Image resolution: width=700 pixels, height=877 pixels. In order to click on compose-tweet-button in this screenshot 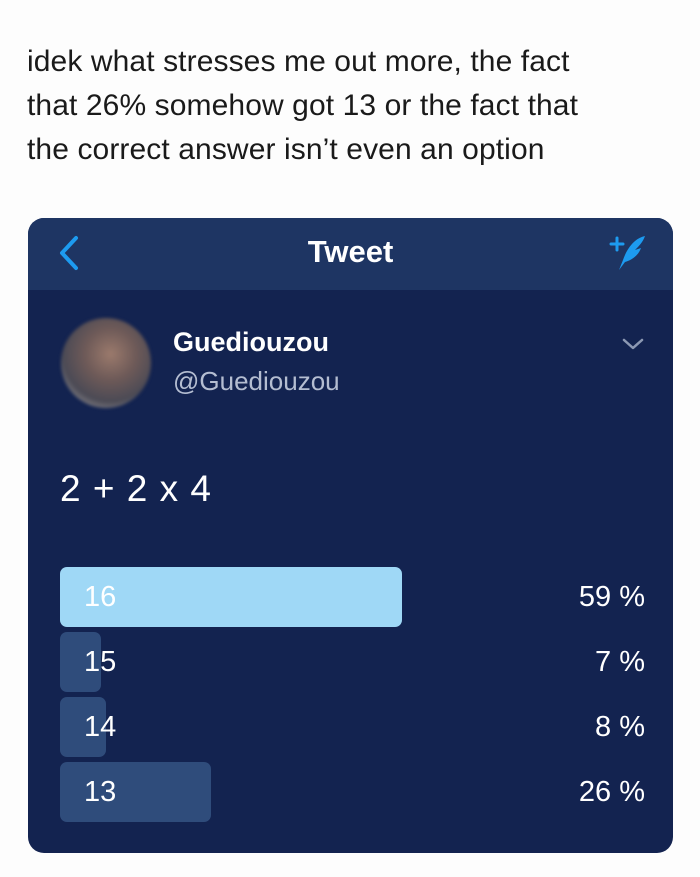, I will do `click(628, 252)`.